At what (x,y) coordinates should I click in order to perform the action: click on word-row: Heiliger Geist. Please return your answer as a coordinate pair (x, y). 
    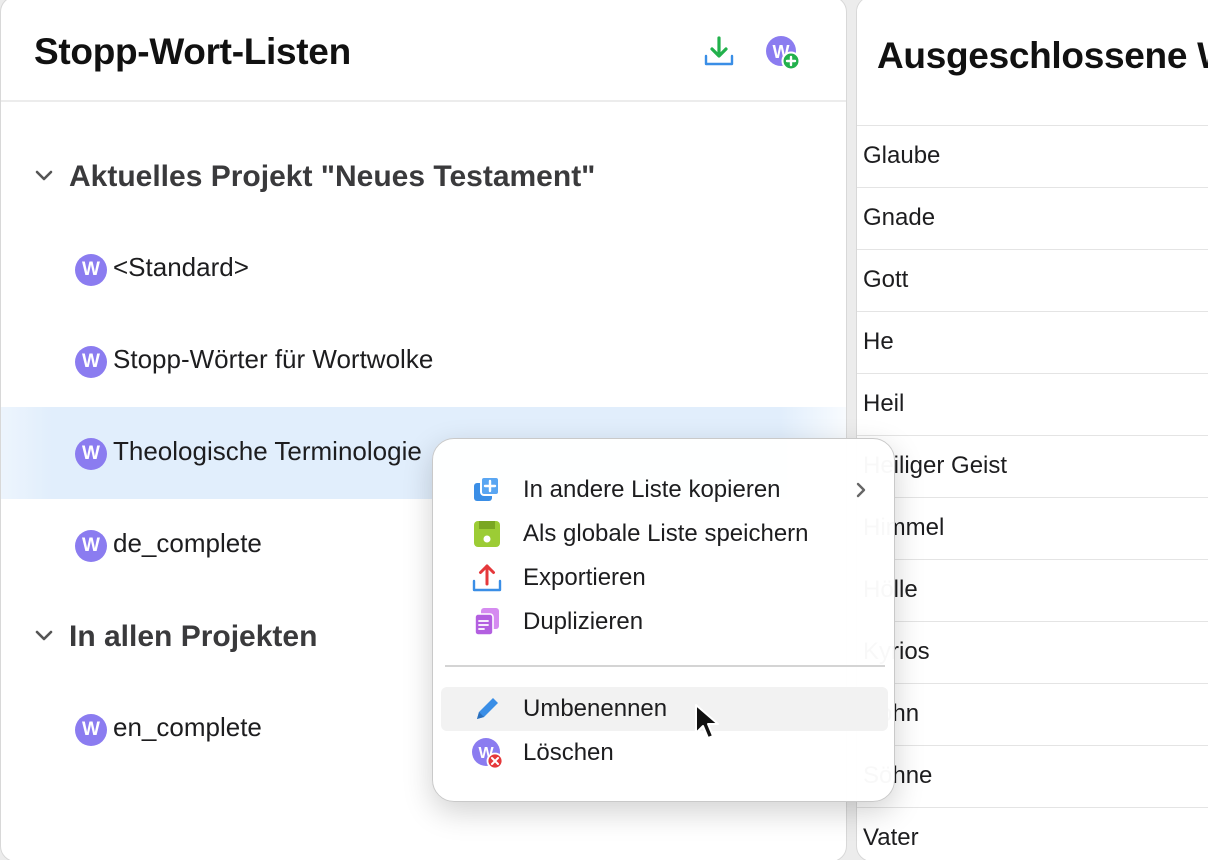
    Looking at the image, I should click on (1032, 467).